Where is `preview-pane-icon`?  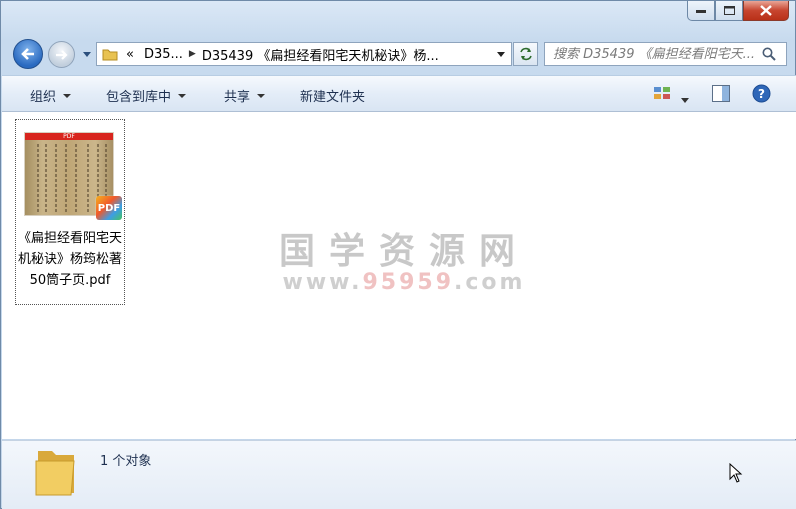
preview-pane-icon is located at coordinates (721, 93).